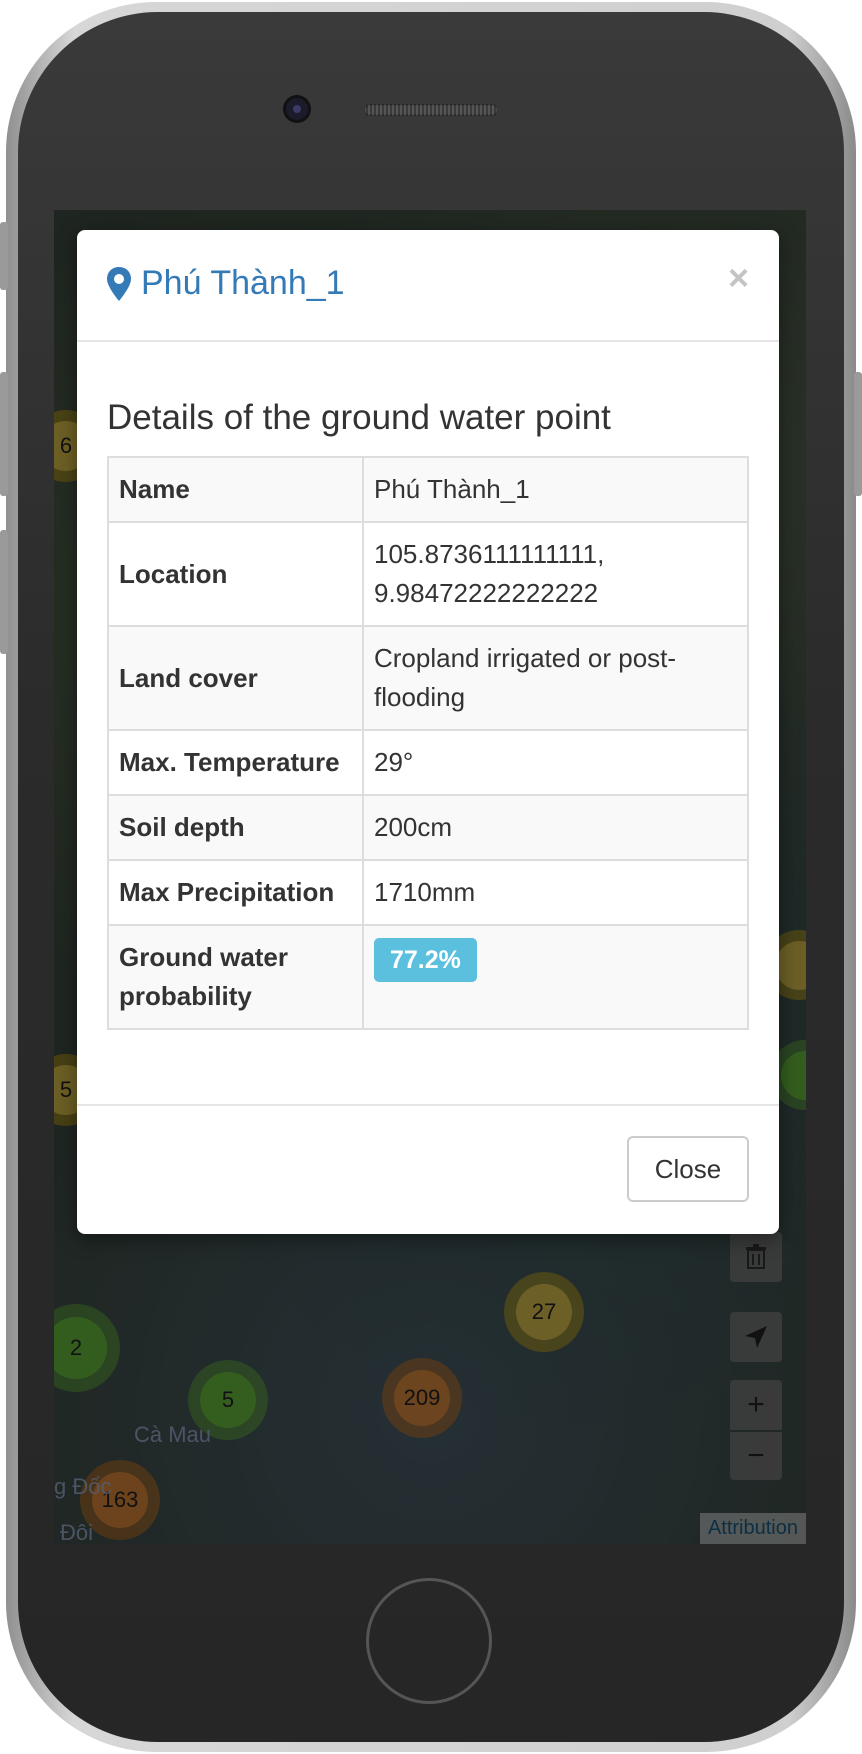 This screenshot has width=862, height=1754. Describe the element at coordinates (359, 417) in the screenshot. I see `details-heading: Details of the ground water point` at that location.